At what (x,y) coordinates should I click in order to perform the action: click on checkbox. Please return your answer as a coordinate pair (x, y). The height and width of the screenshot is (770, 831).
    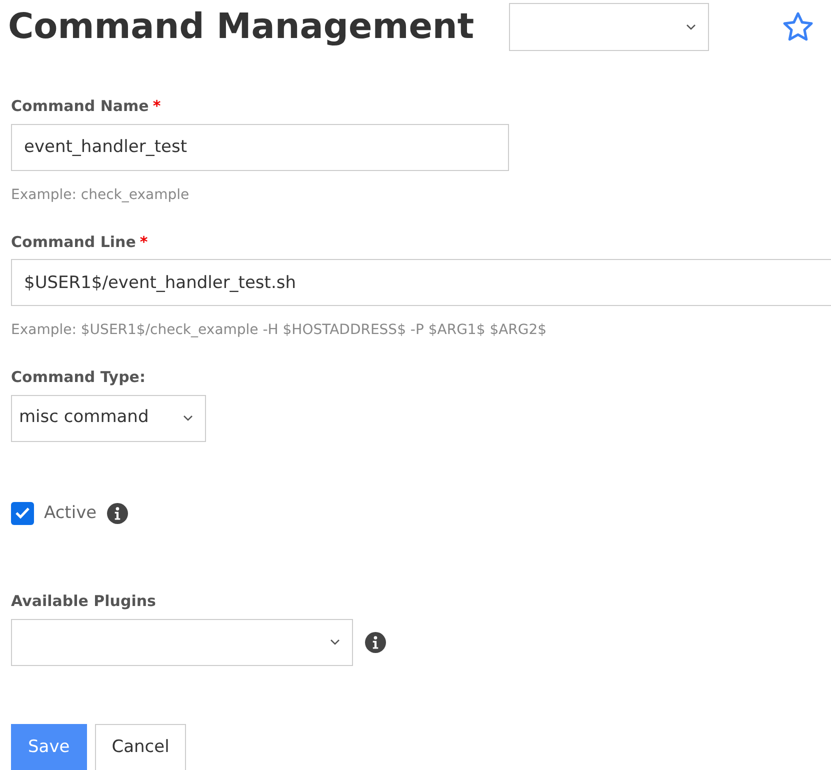
    Looking at the image, I should click on (22, 513).